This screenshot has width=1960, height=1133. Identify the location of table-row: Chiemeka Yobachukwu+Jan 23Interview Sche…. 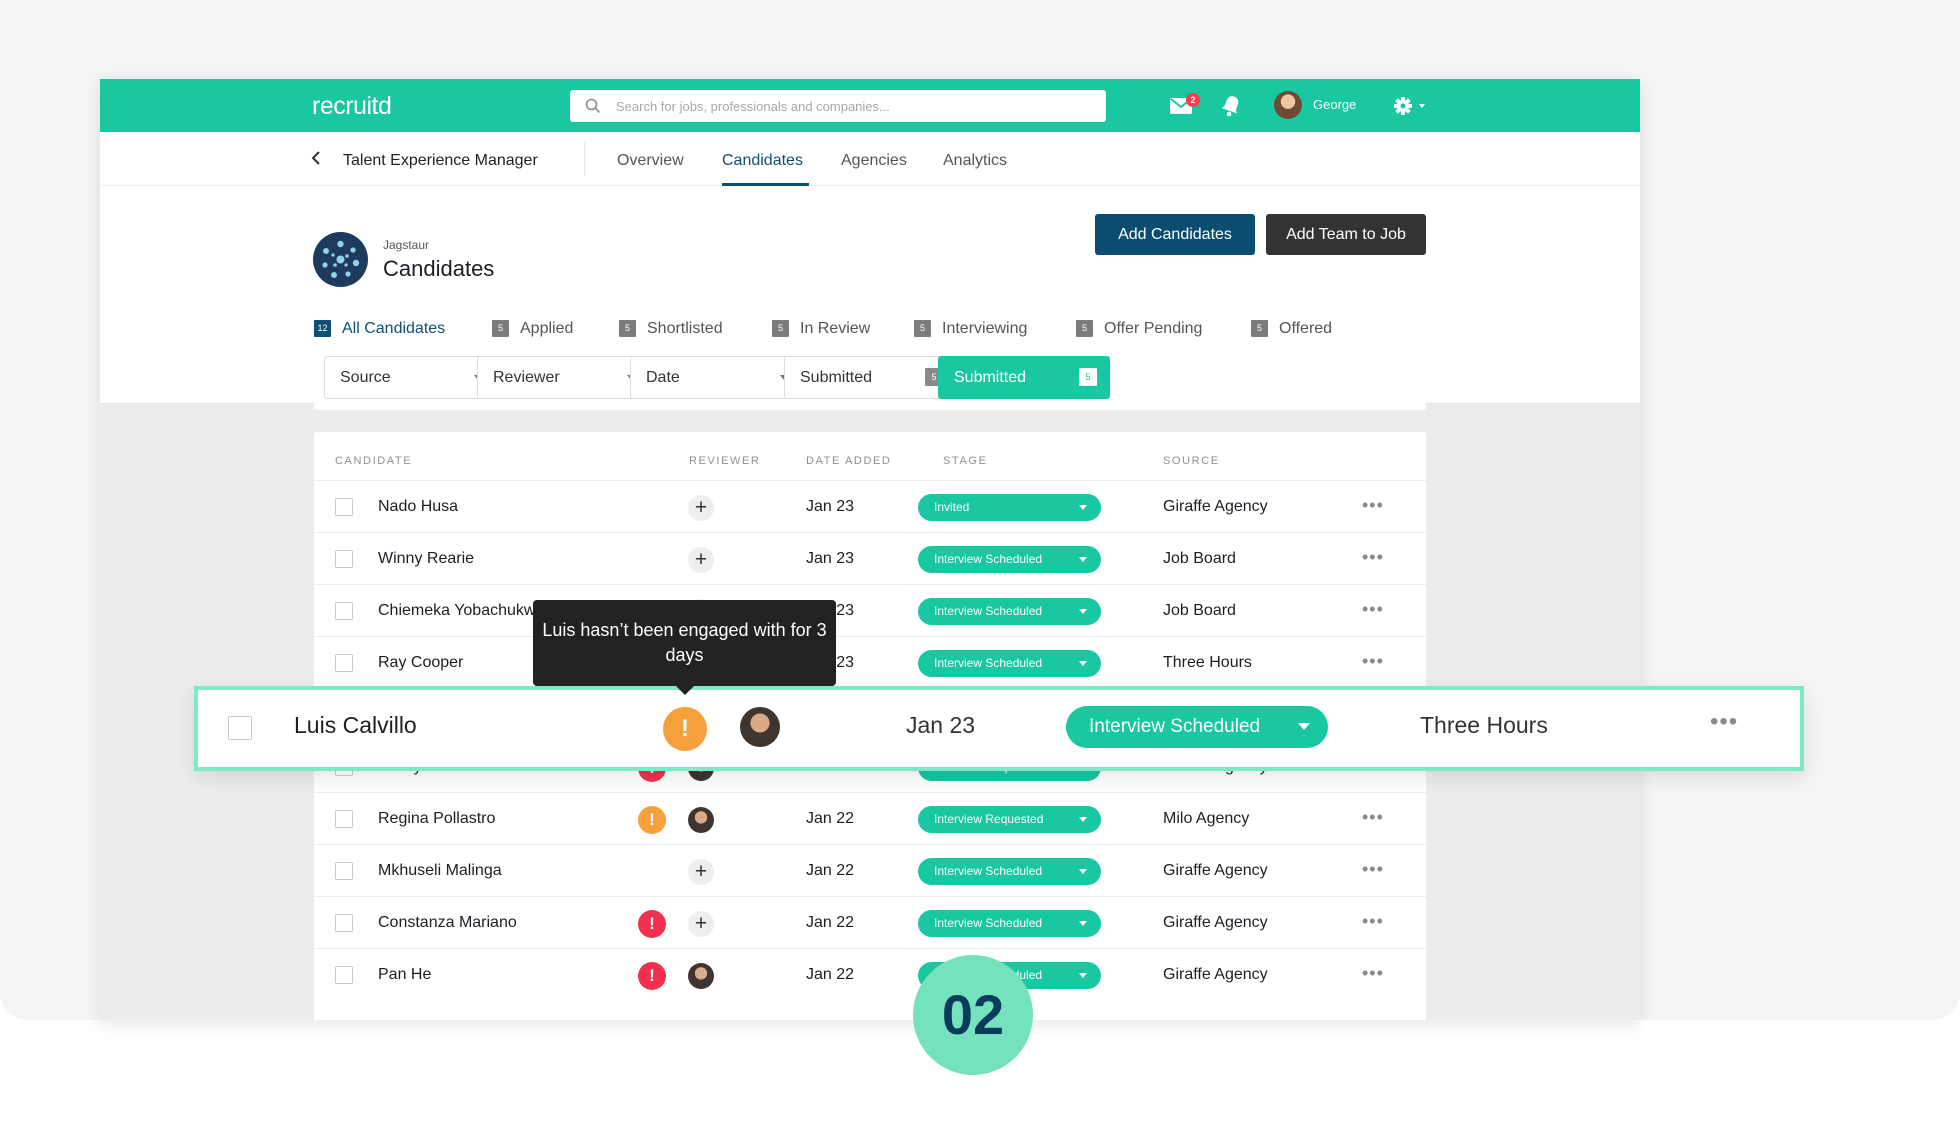
(870, 610).